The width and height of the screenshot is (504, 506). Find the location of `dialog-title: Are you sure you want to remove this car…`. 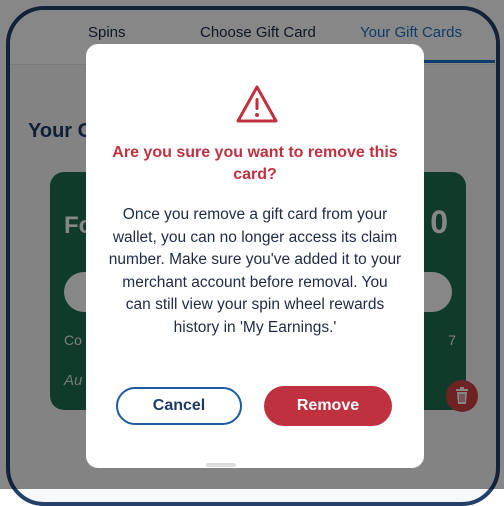

dialog-title: Are you sure you want to remove this car… is located at coordinates (255, 163).